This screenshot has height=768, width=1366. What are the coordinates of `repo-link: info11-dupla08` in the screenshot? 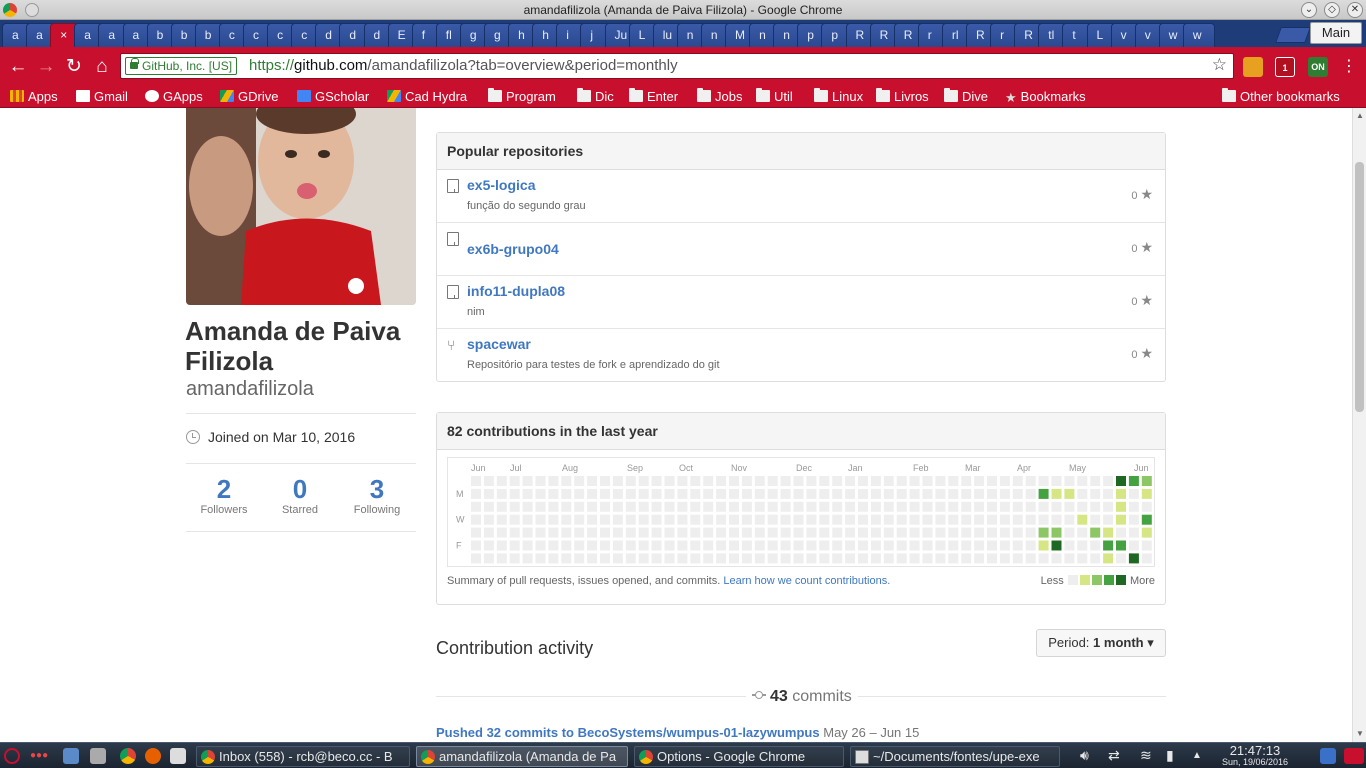 It's located at (516, 291).